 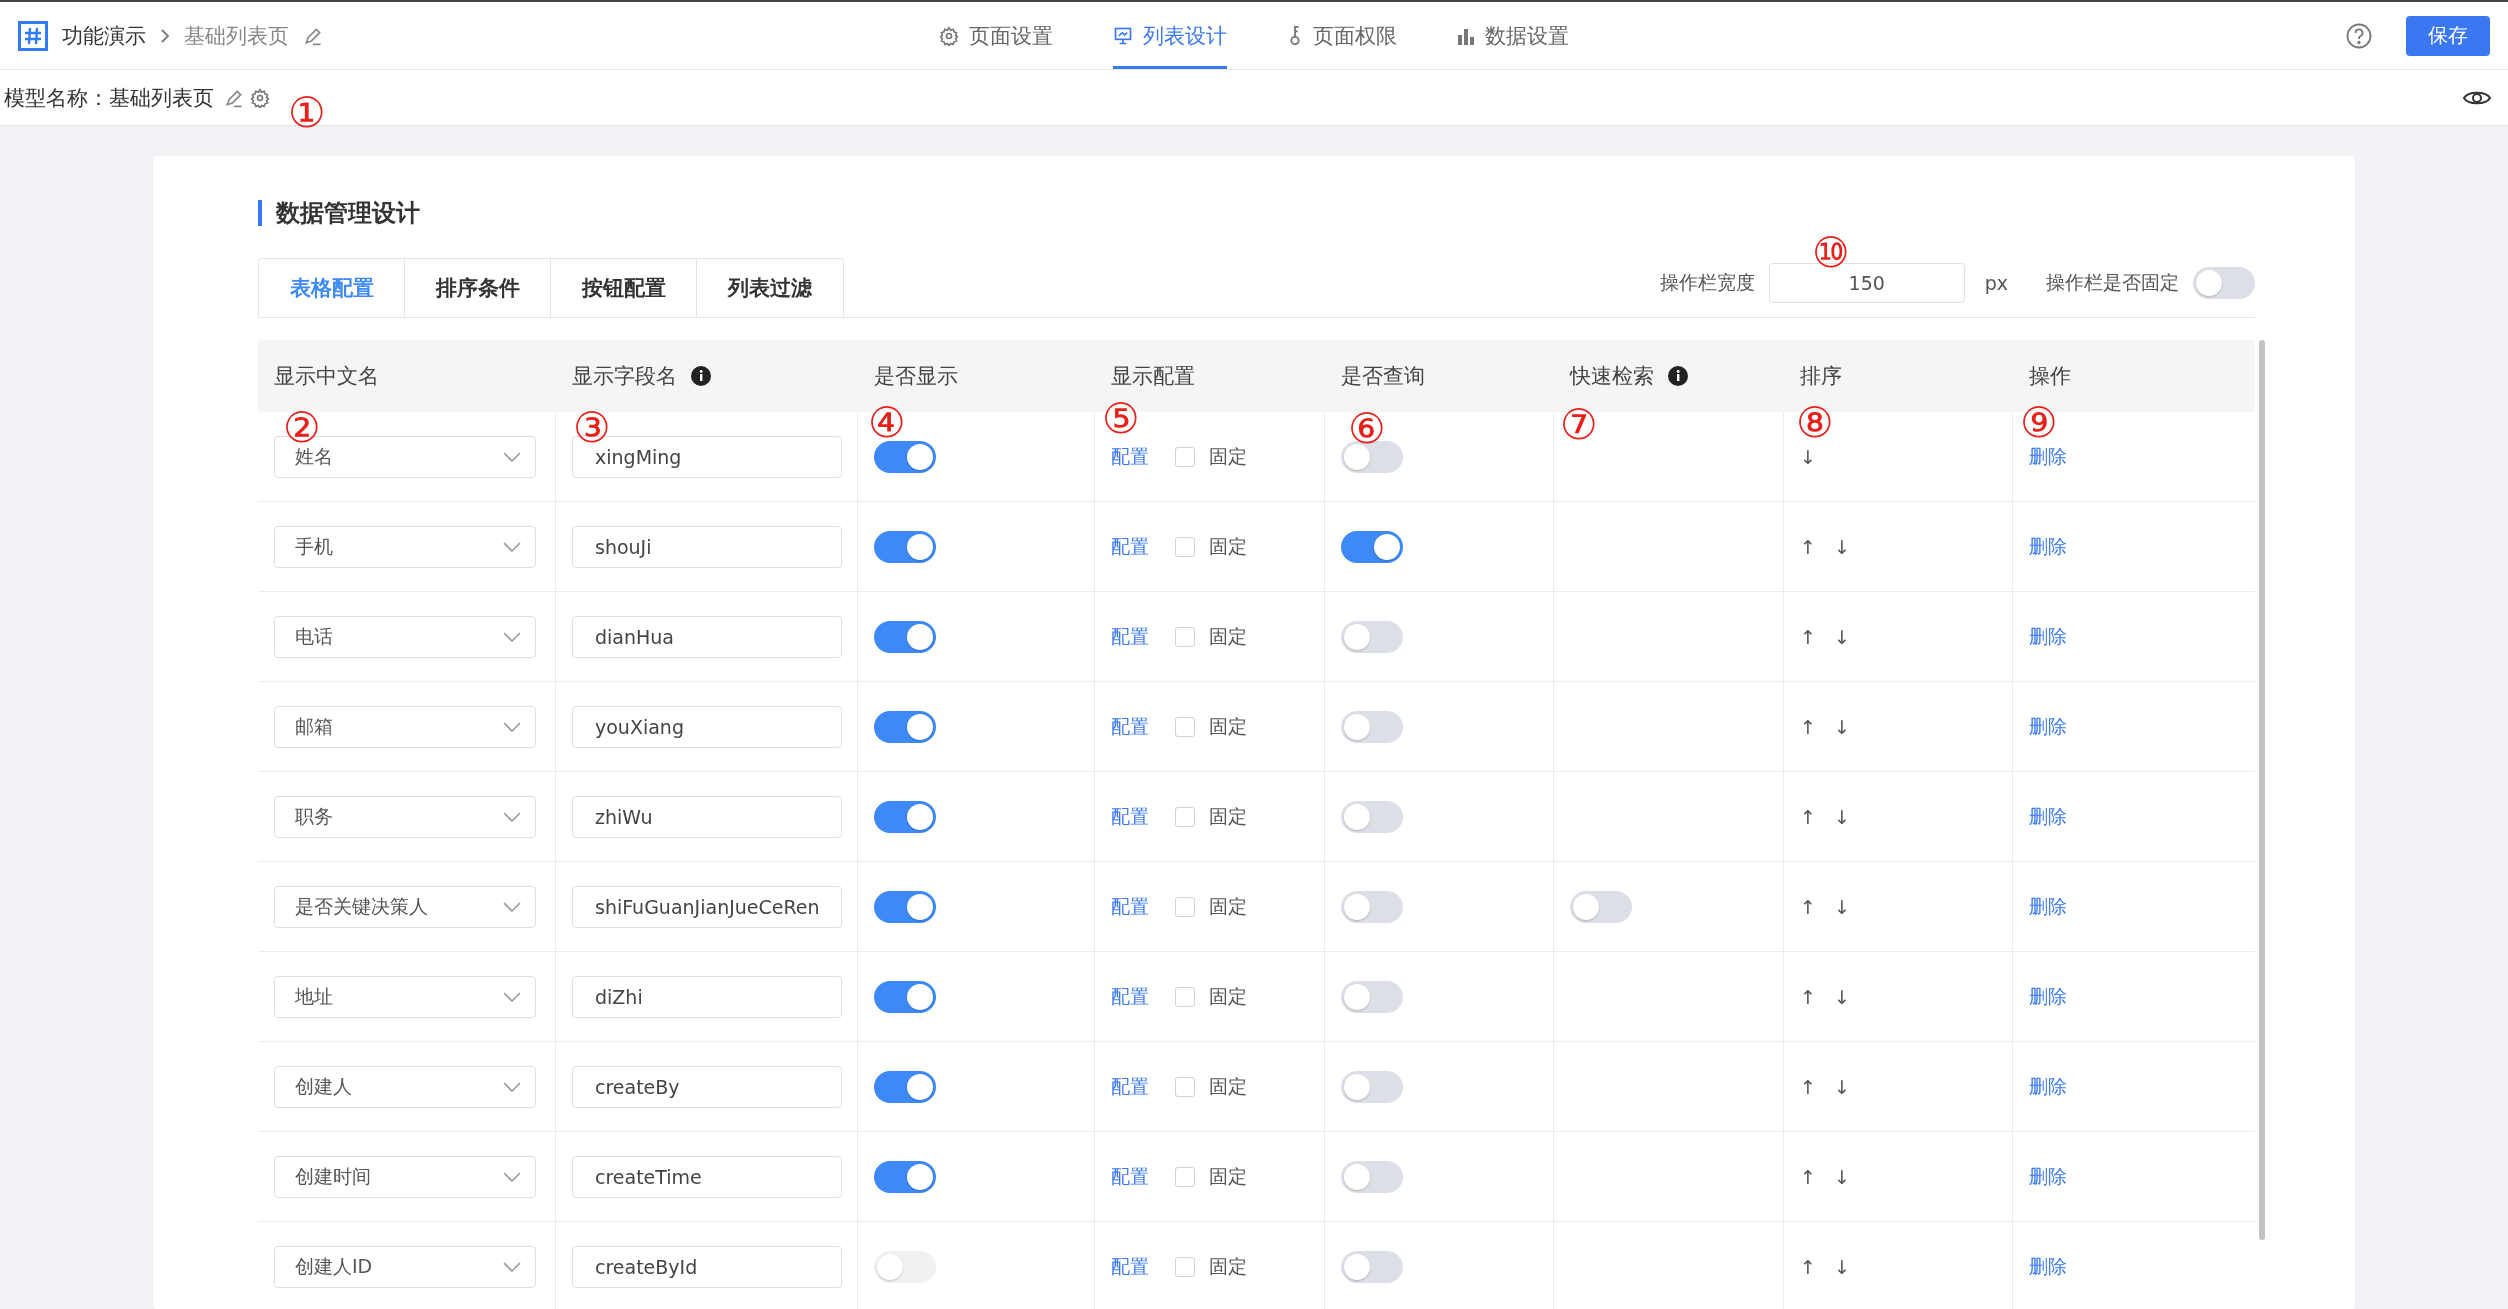 What do you see at coordinates (624, 288) in the screenshot?
I see `tab: 按钮配置` at bounding box center [624, 288].